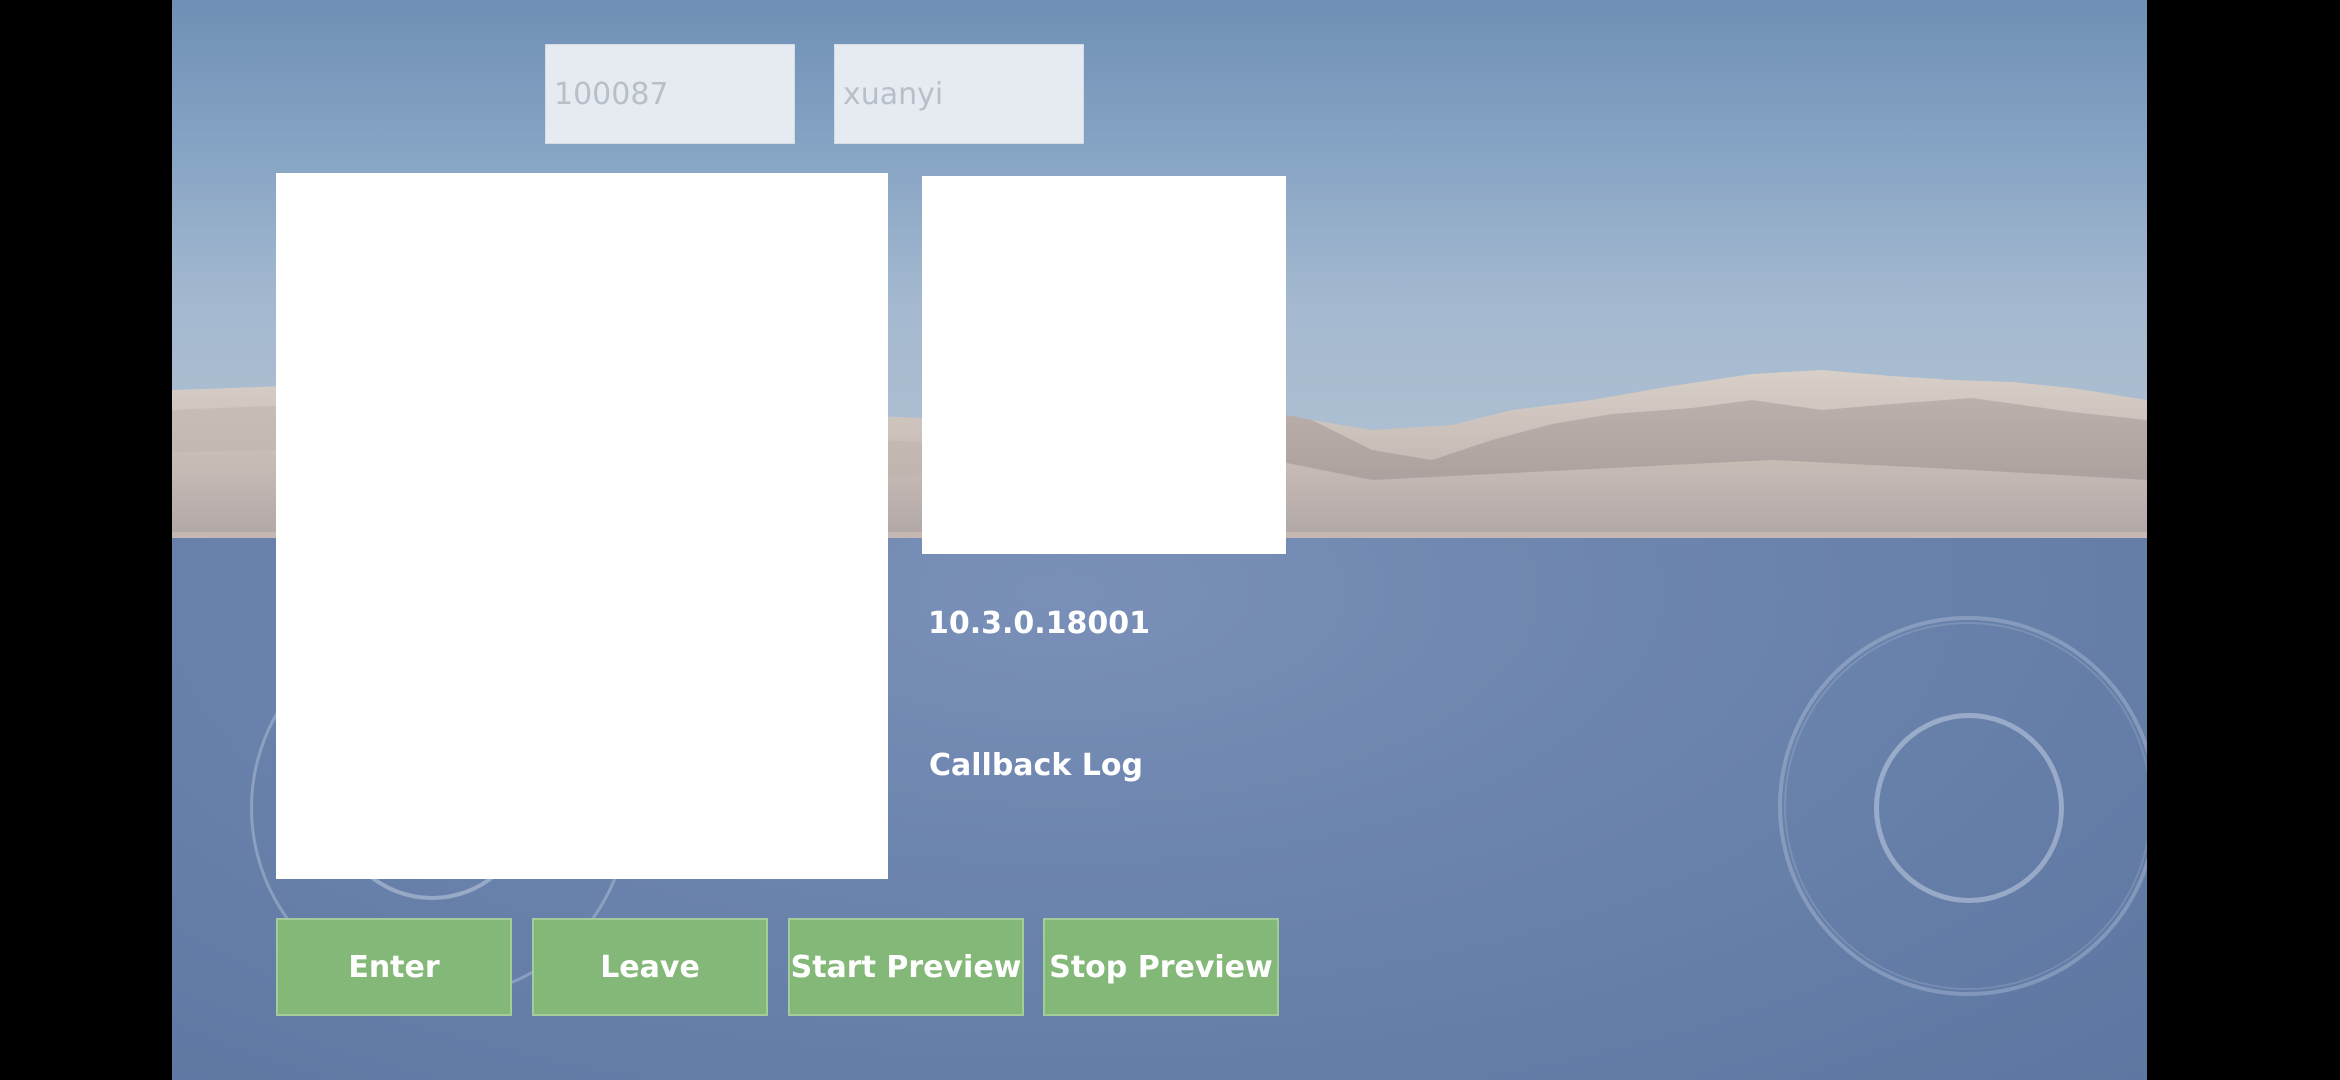  What do you see at coordinates (906, 967) in the screenshot?
I see `start-preview-button: Start Preview` at bounding box center [906, 967].